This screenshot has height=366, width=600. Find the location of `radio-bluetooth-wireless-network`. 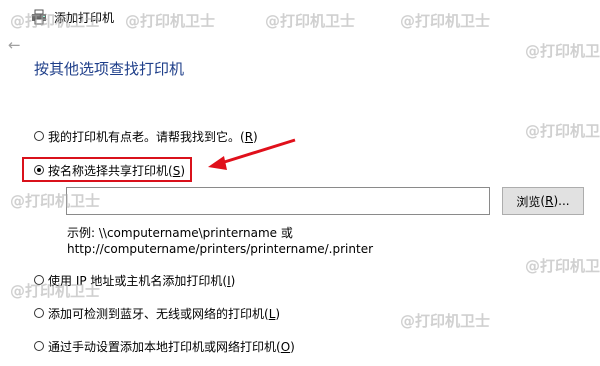

radio-bluetooth-wireless-network is located at coordinates (39, 313).